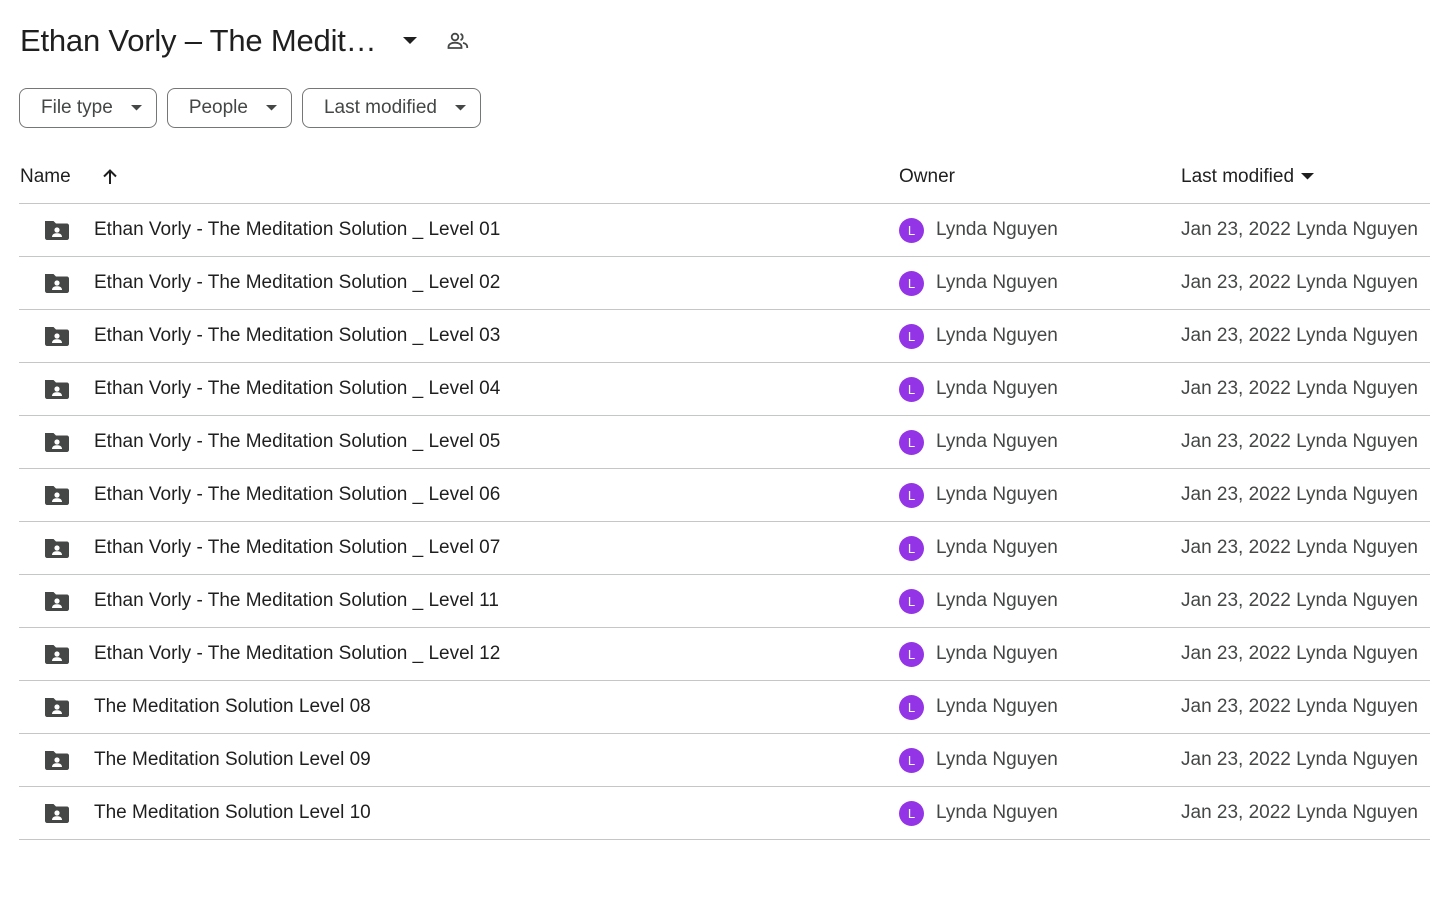  Describe the element at coordinates (232, 760) in the screenshot. I see `file-name: The Meditation Solution Level 09` at that location.